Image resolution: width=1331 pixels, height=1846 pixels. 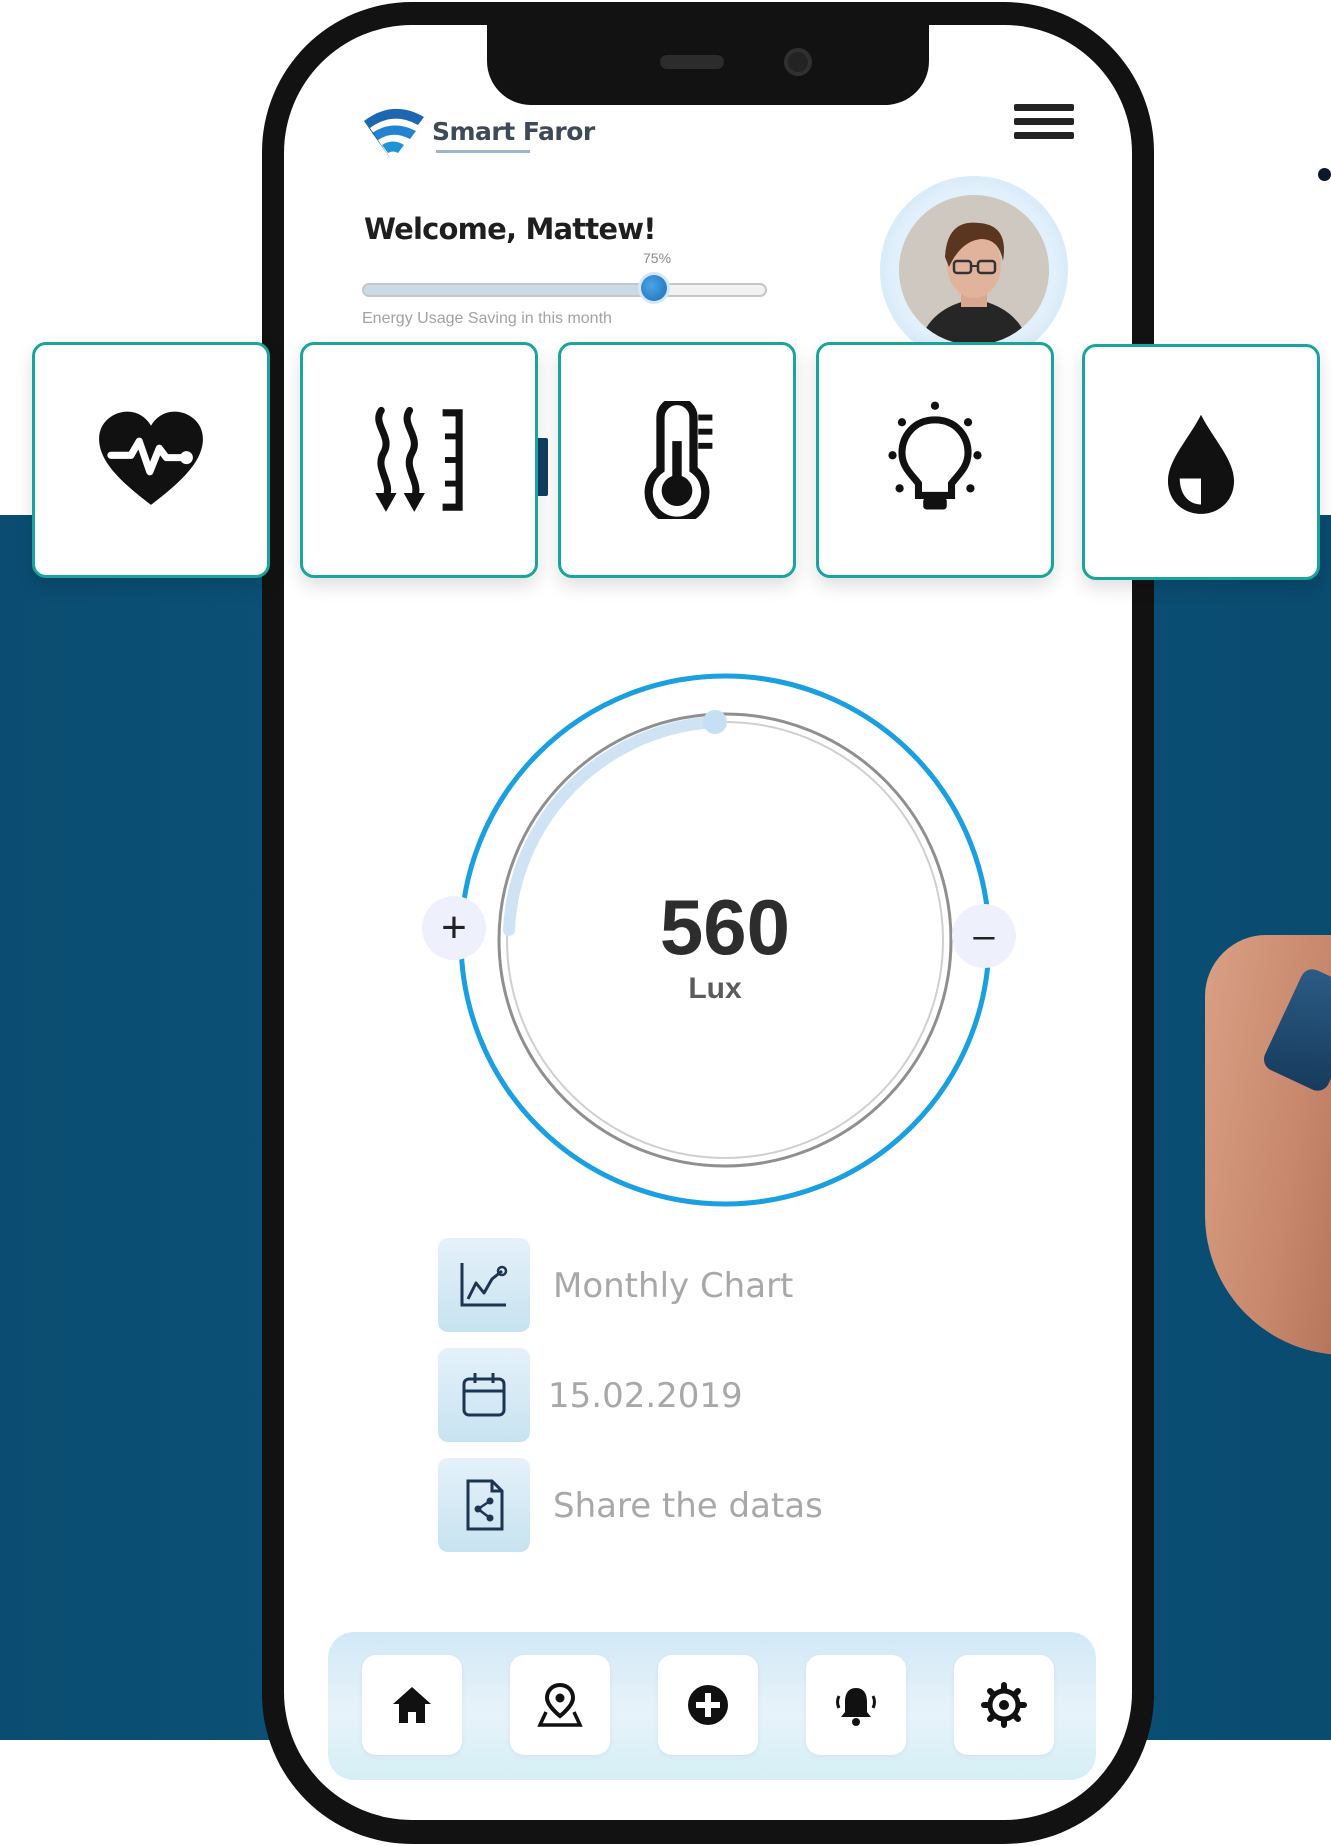 I want to click on avatar, so click(x=974, y=270).